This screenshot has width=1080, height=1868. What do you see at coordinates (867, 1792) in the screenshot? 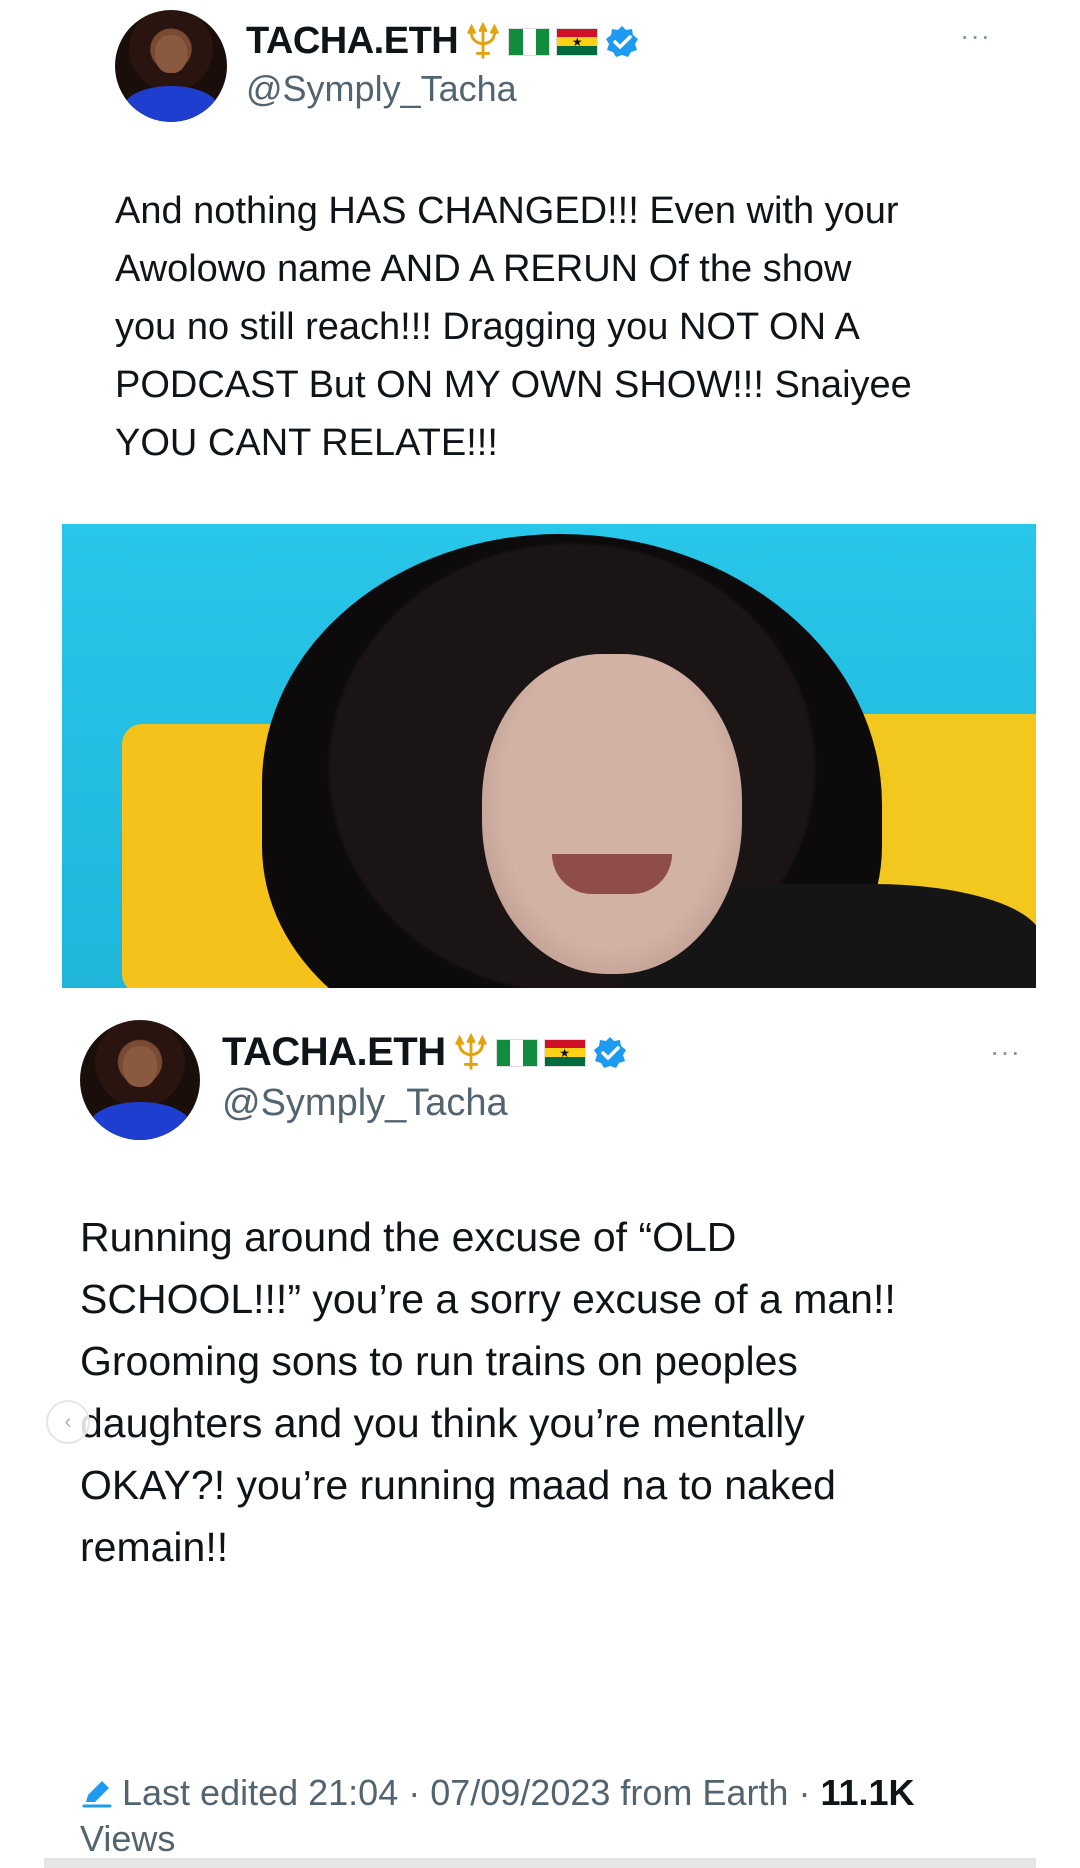
I see `views-count: 11.1K` at bounding box center [867, 1792].